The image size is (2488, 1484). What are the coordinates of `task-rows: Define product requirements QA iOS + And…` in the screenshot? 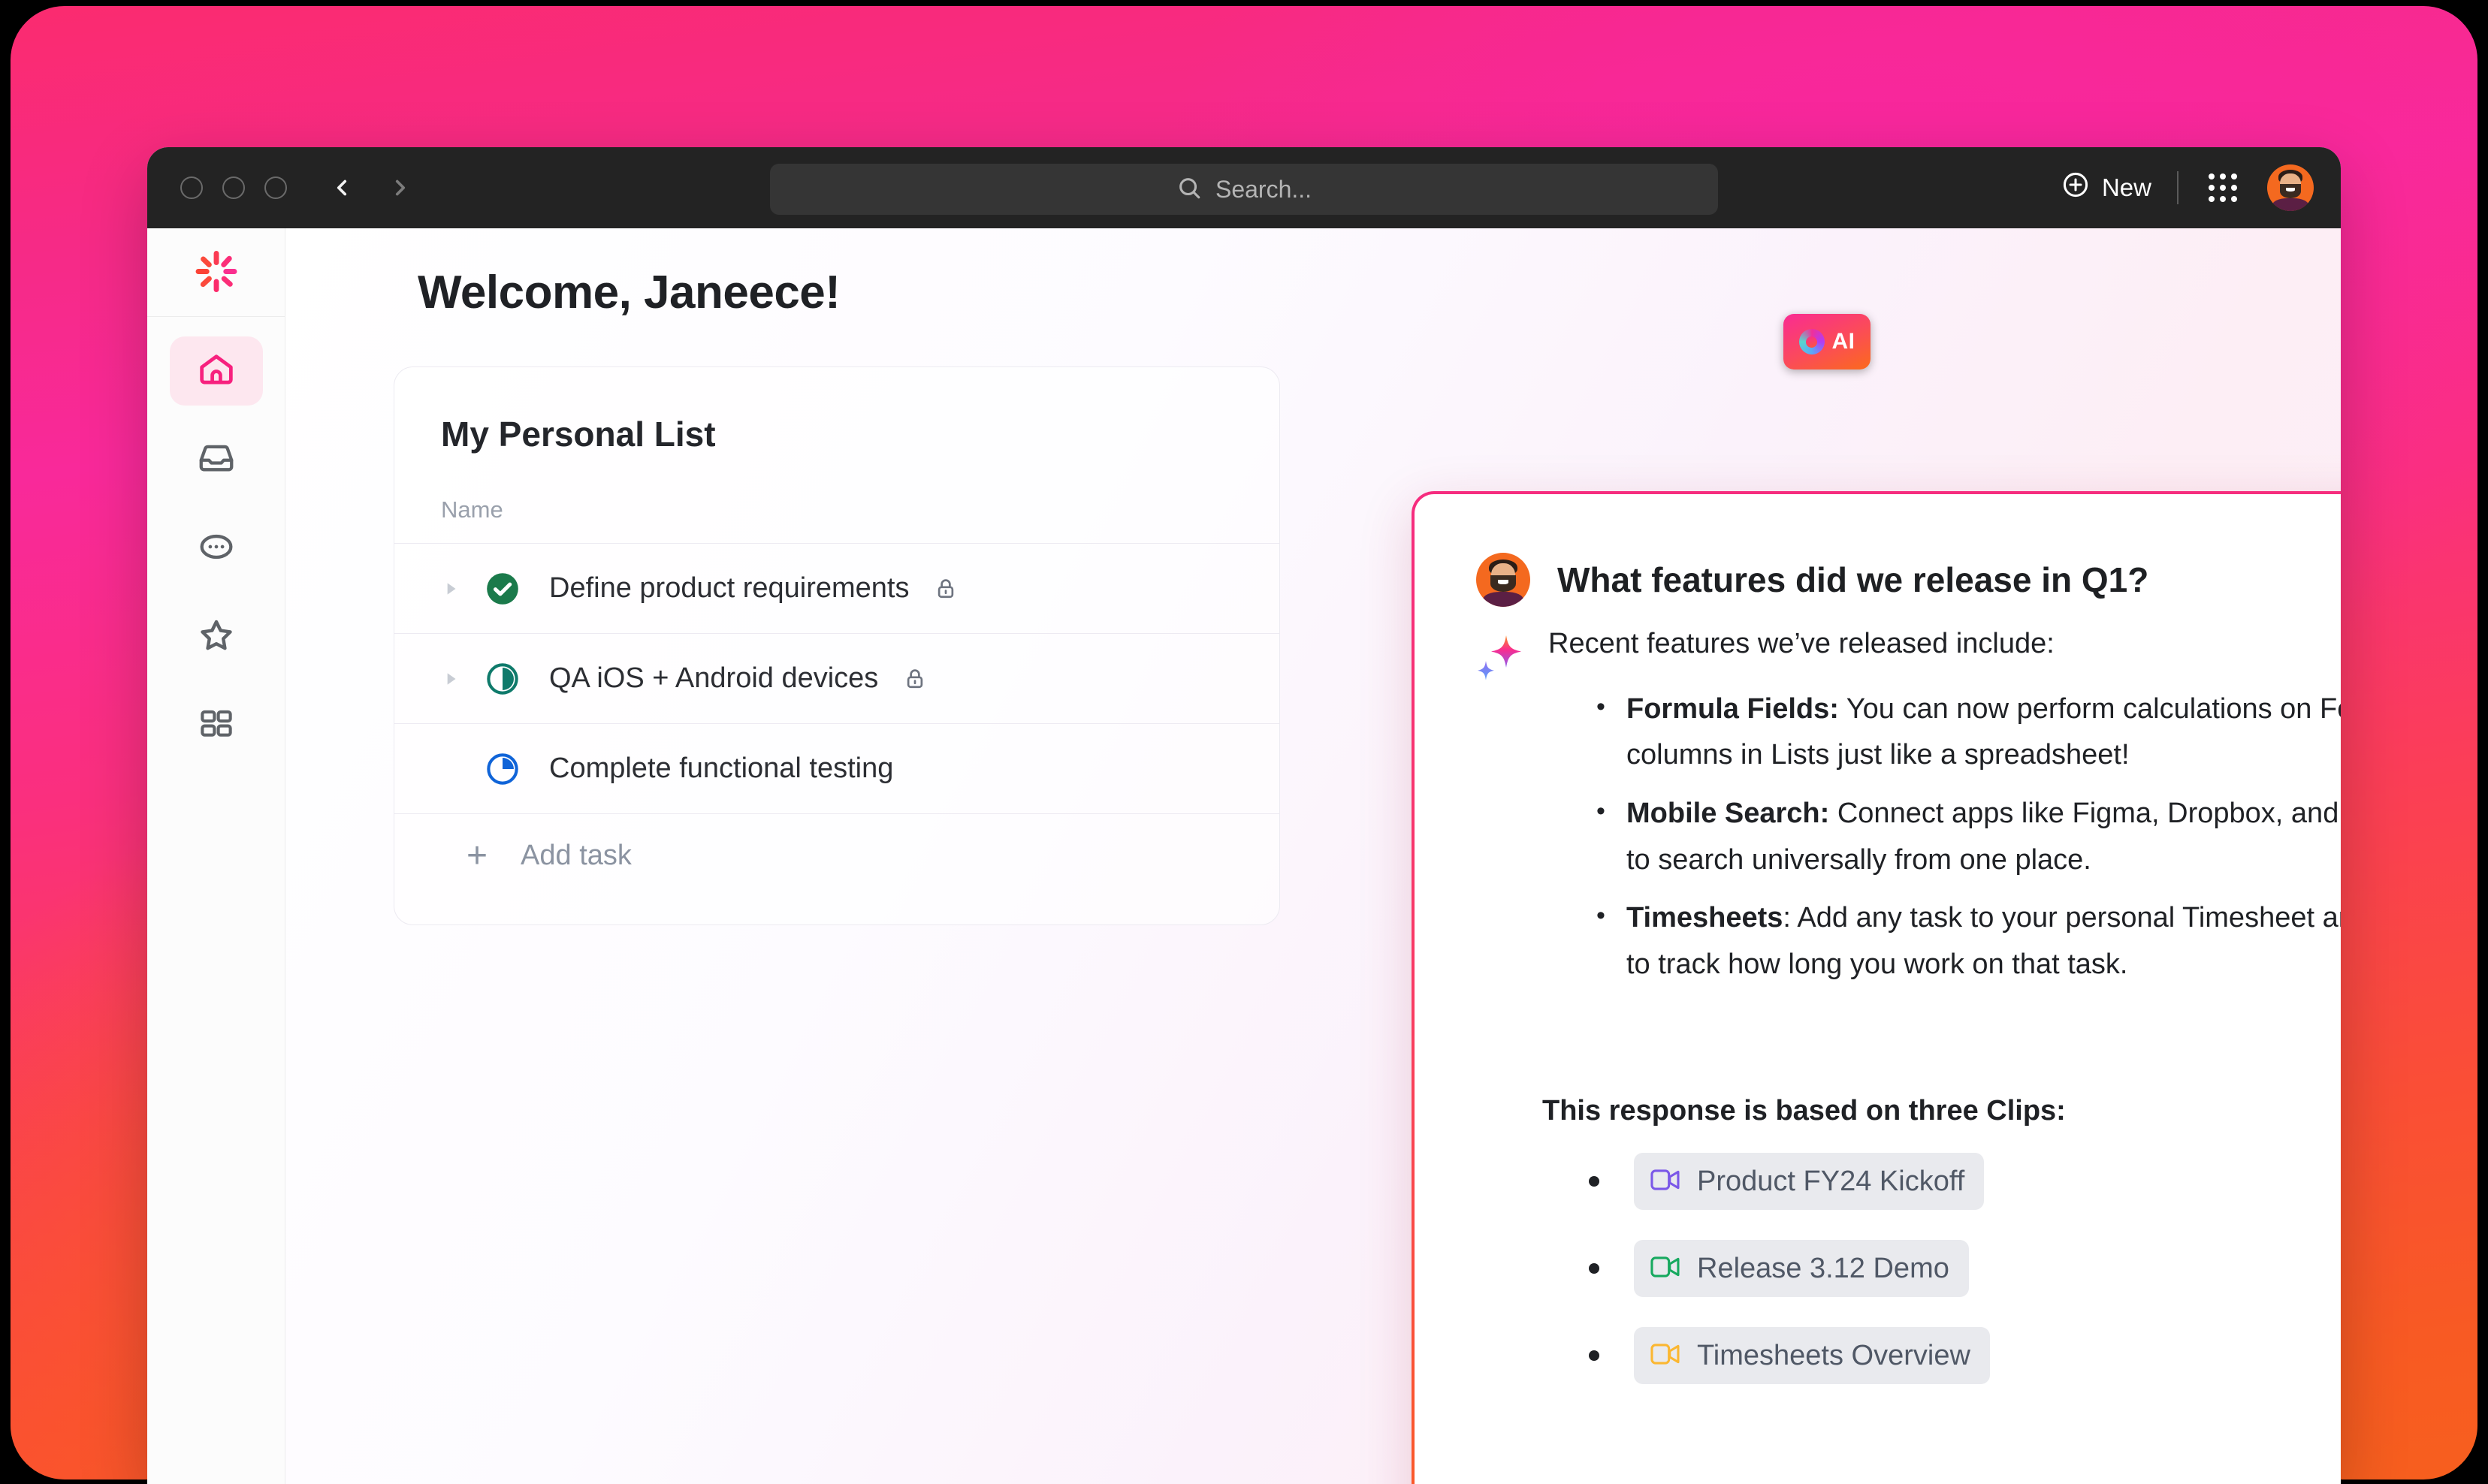 It's located at (836, 720).